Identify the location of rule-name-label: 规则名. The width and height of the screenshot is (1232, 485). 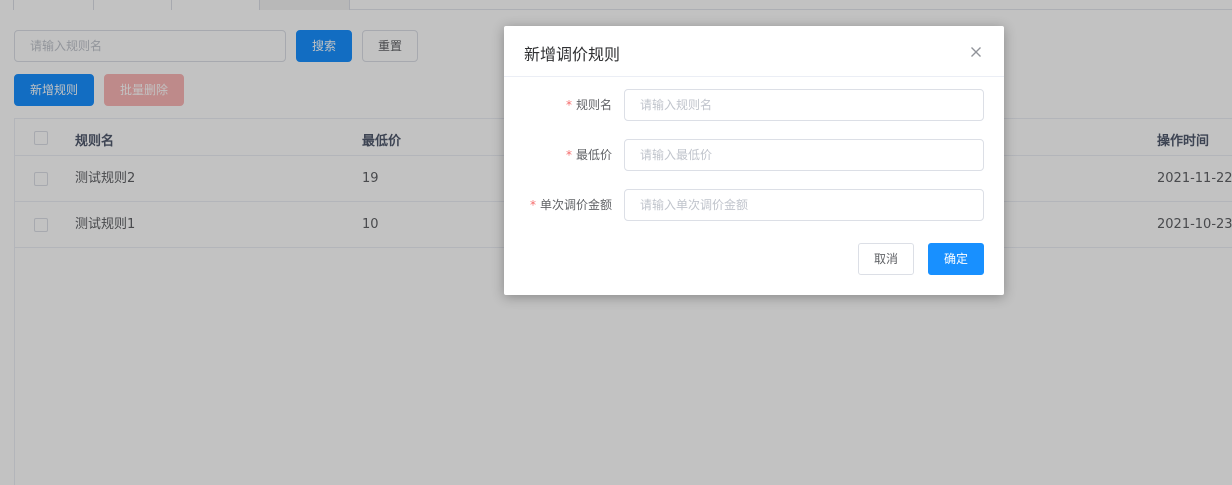
(593, 105).